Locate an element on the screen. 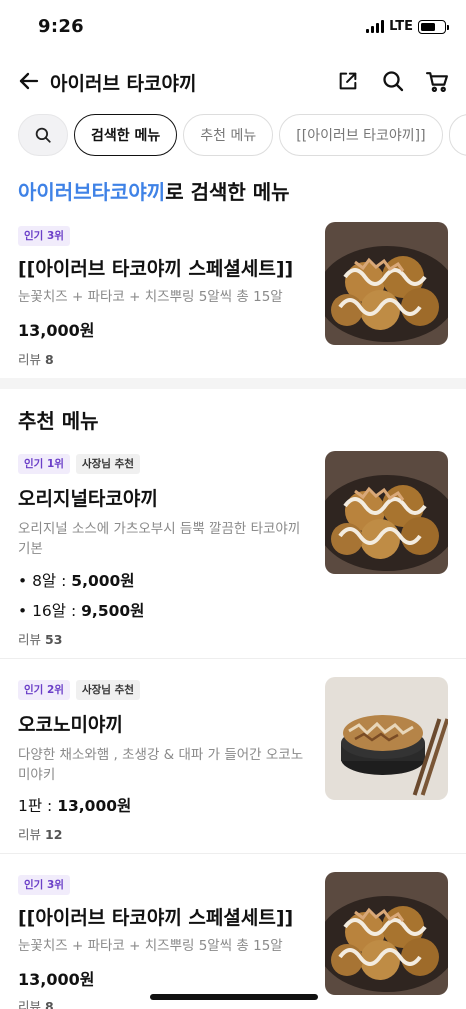 The width and height of the screenshot is (466, 1009). search-button is located at coordinates (393, 81).